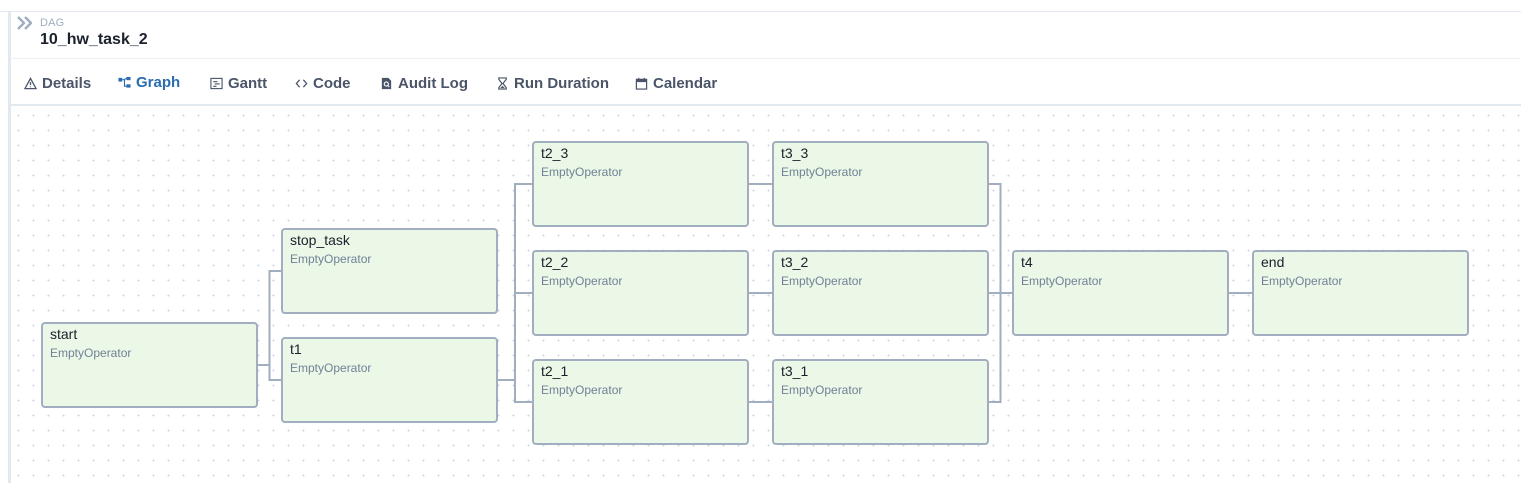  I want to click on task-id: t4, so click(1027, 262).